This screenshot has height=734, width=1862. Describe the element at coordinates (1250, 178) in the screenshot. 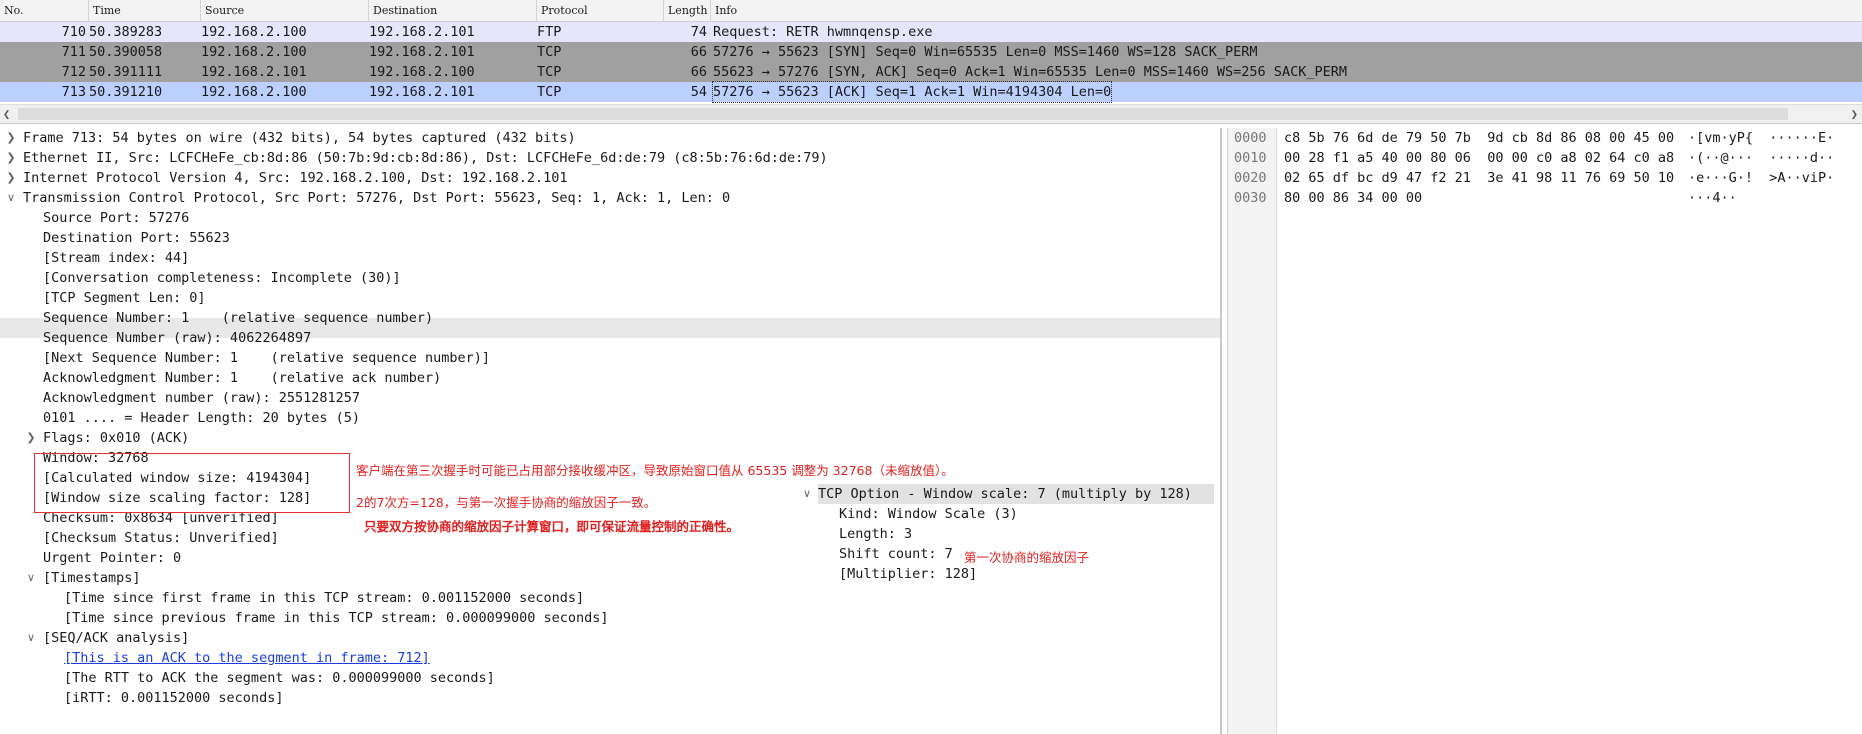

I see `hex-offset: 0020` at that location.